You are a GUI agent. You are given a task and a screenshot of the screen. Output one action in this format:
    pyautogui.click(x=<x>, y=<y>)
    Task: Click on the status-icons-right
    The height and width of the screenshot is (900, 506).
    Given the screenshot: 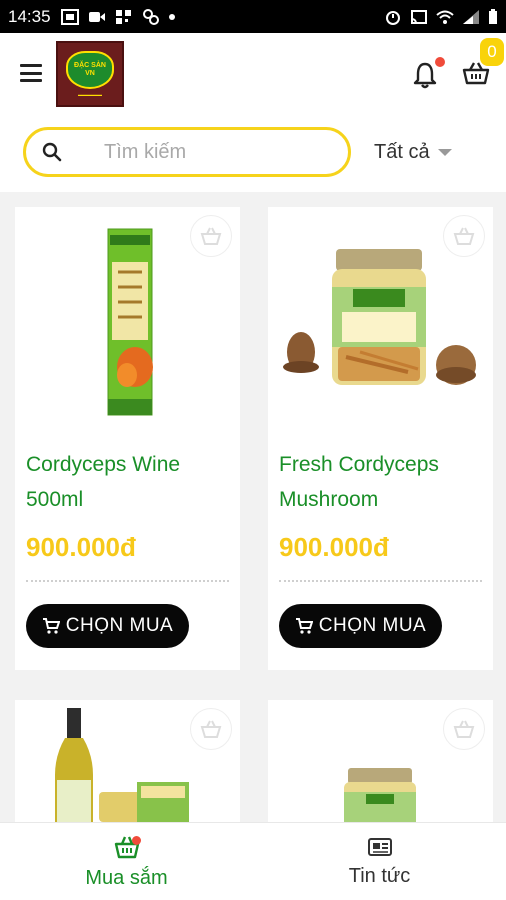 What is the action you would take?
    pyautogui.click(x=441, y=16)
    